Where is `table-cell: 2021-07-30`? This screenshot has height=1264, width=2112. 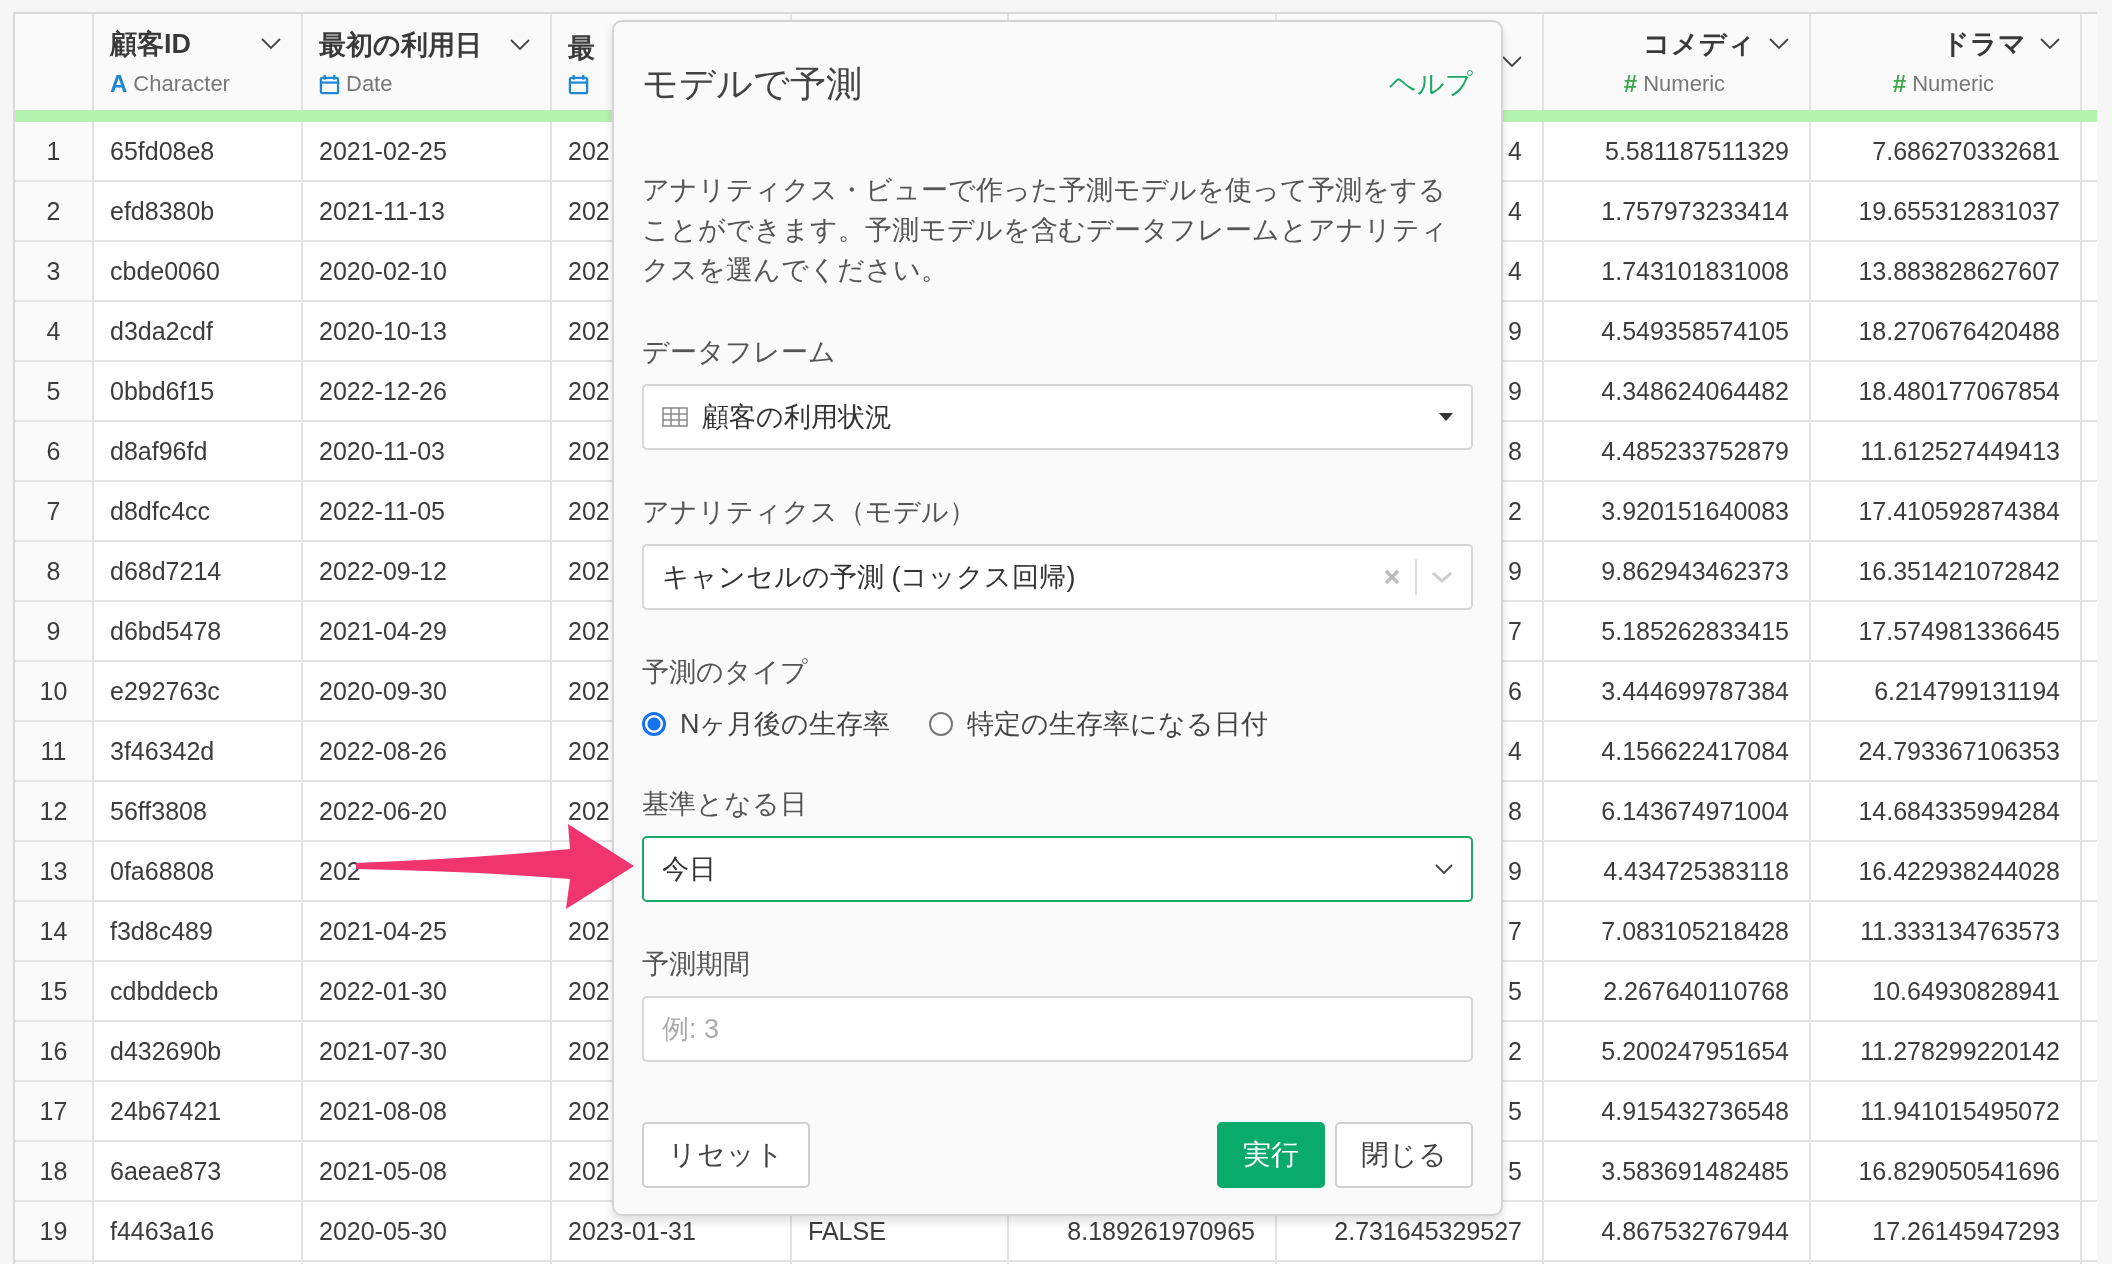
table-cell: 2021-07-30 is located at coordinates (383, 1051).